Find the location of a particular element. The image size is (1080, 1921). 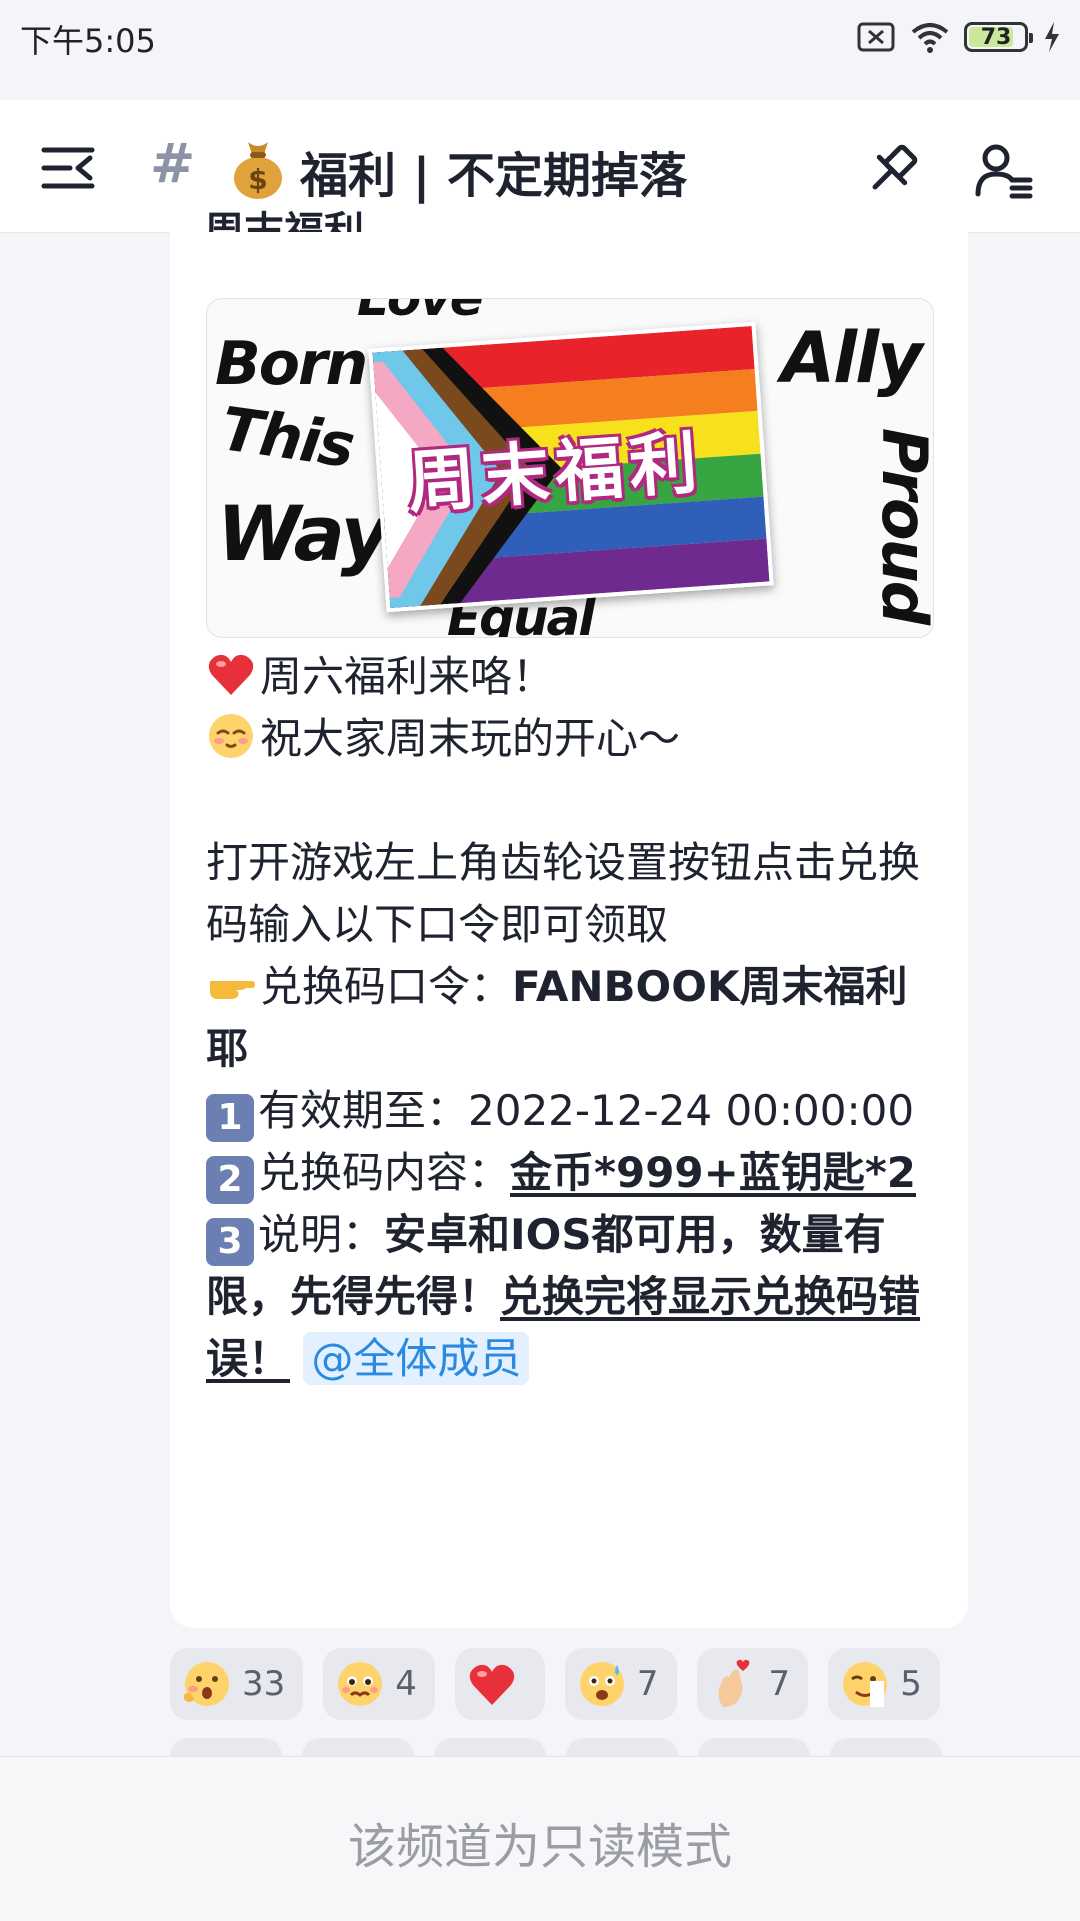

reaction-count: 33 is located at coordinates (264, 1684).